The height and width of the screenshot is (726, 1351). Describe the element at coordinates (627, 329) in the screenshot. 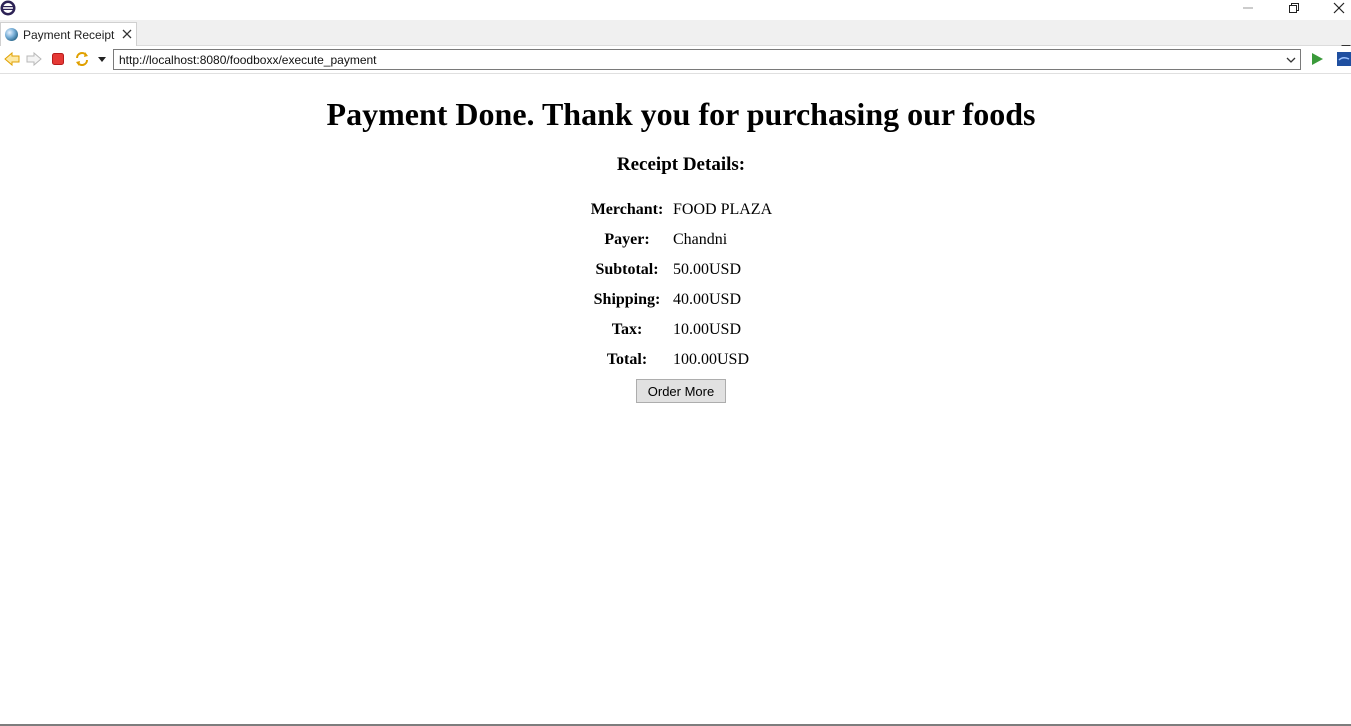

I see `tax-label: Tax:` at that location.